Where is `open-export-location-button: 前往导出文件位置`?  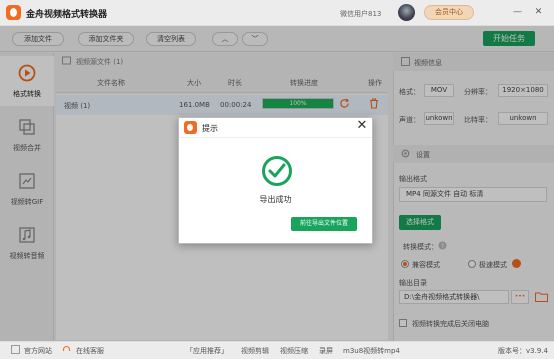 open-export-location-button: 前往导出文件位置 is located at coordinates (324, 224).